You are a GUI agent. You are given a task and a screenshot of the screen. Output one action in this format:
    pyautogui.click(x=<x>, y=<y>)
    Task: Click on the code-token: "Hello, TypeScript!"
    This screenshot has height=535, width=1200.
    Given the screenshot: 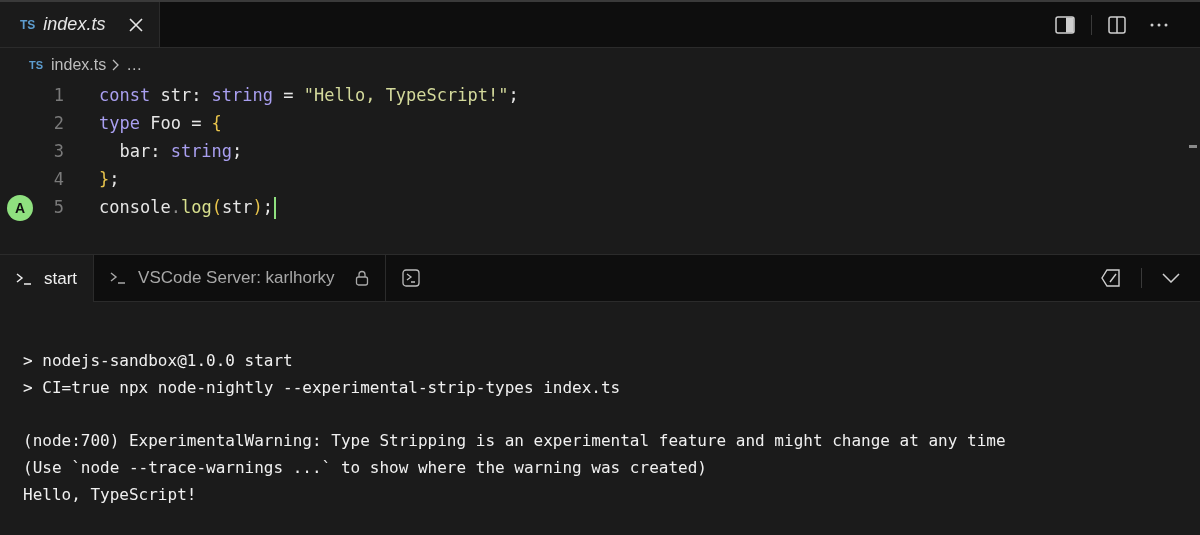 What is the action you would take?
    pyautogui.click(x=406, y=96)
    